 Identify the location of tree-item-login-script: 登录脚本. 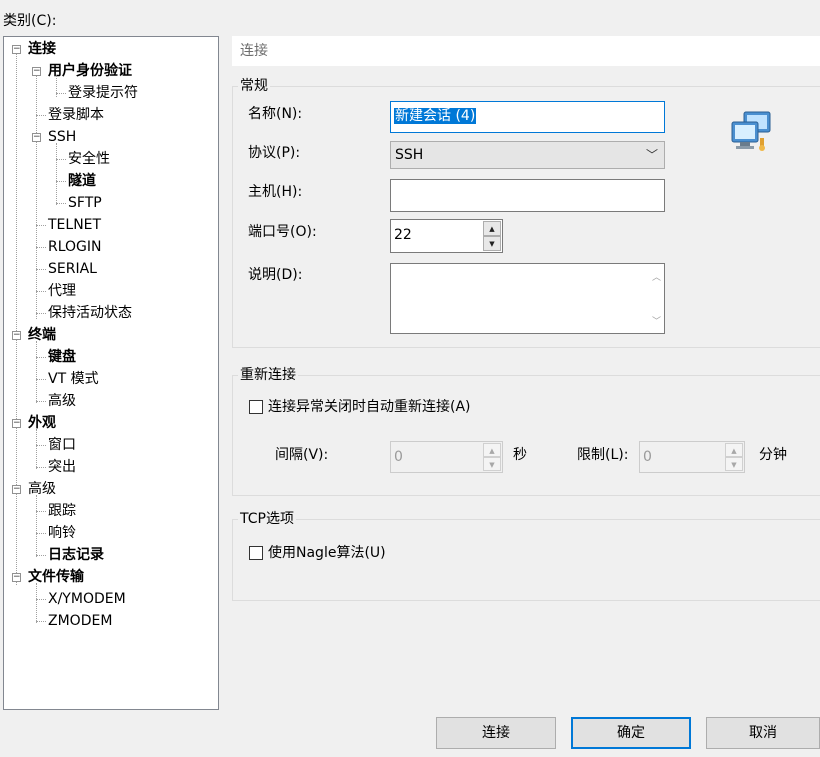
(76, 115).